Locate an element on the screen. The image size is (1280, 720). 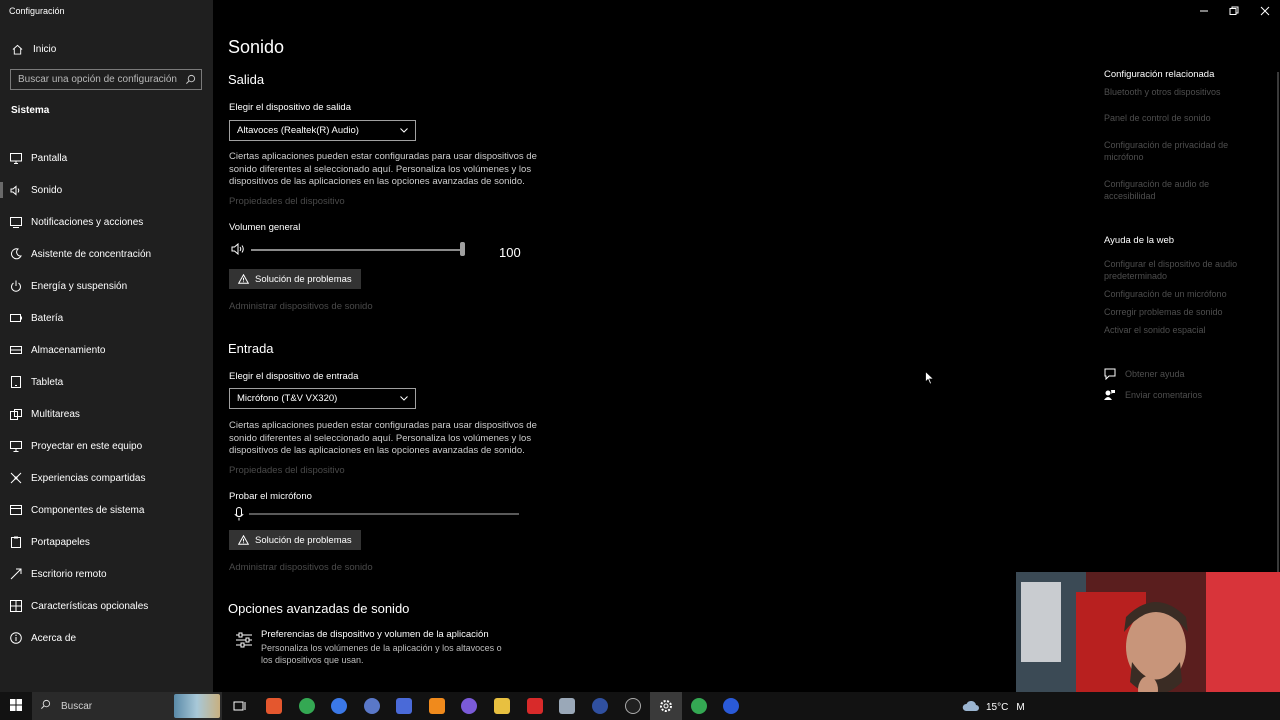
help-chat-icon is located at coordinates (1111, 374).